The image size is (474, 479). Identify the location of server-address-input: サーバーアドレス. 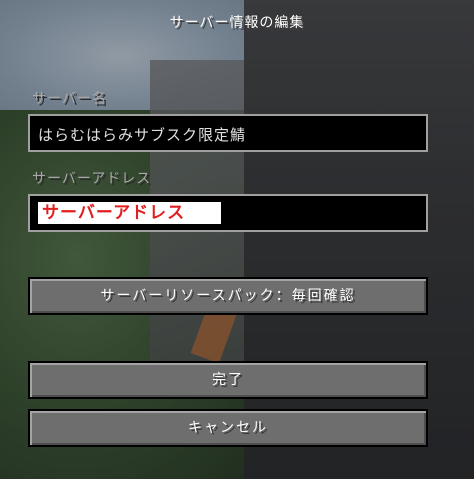
(228, 213).